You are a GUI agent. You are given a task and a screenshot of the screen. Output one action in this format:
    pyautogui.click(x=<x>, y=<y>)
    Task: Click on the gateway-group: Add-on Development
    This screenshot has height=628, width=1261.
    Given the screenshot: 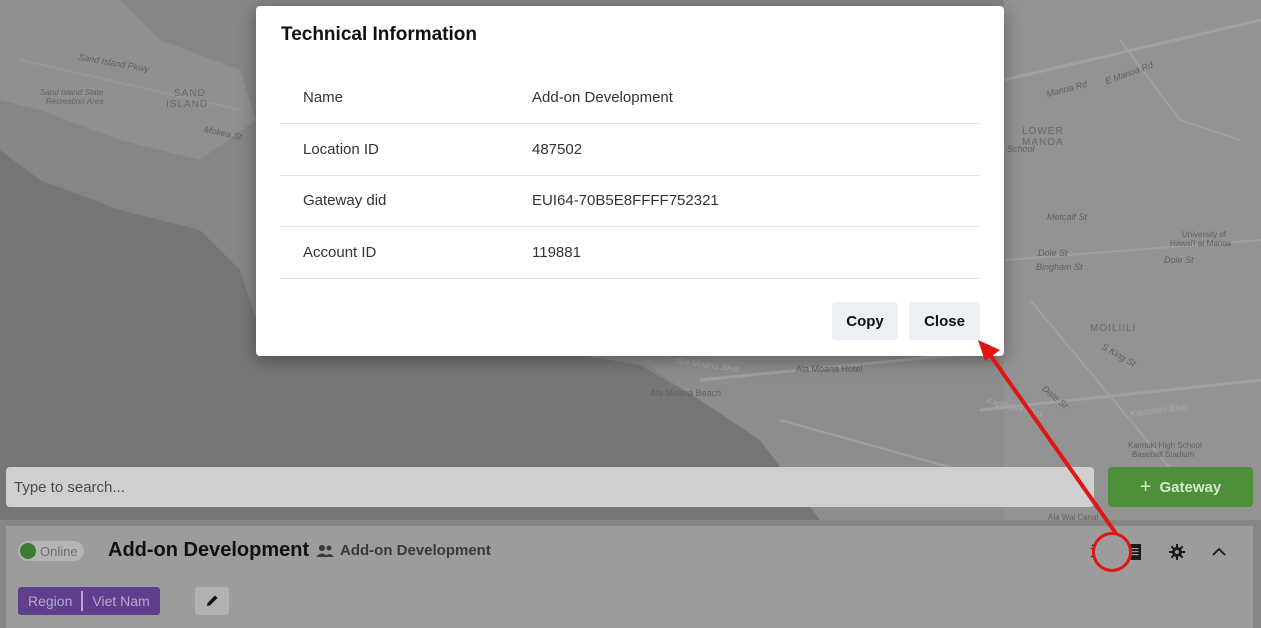 What is the action you would take?
    pyautogui.click(x=403, y=550)
    